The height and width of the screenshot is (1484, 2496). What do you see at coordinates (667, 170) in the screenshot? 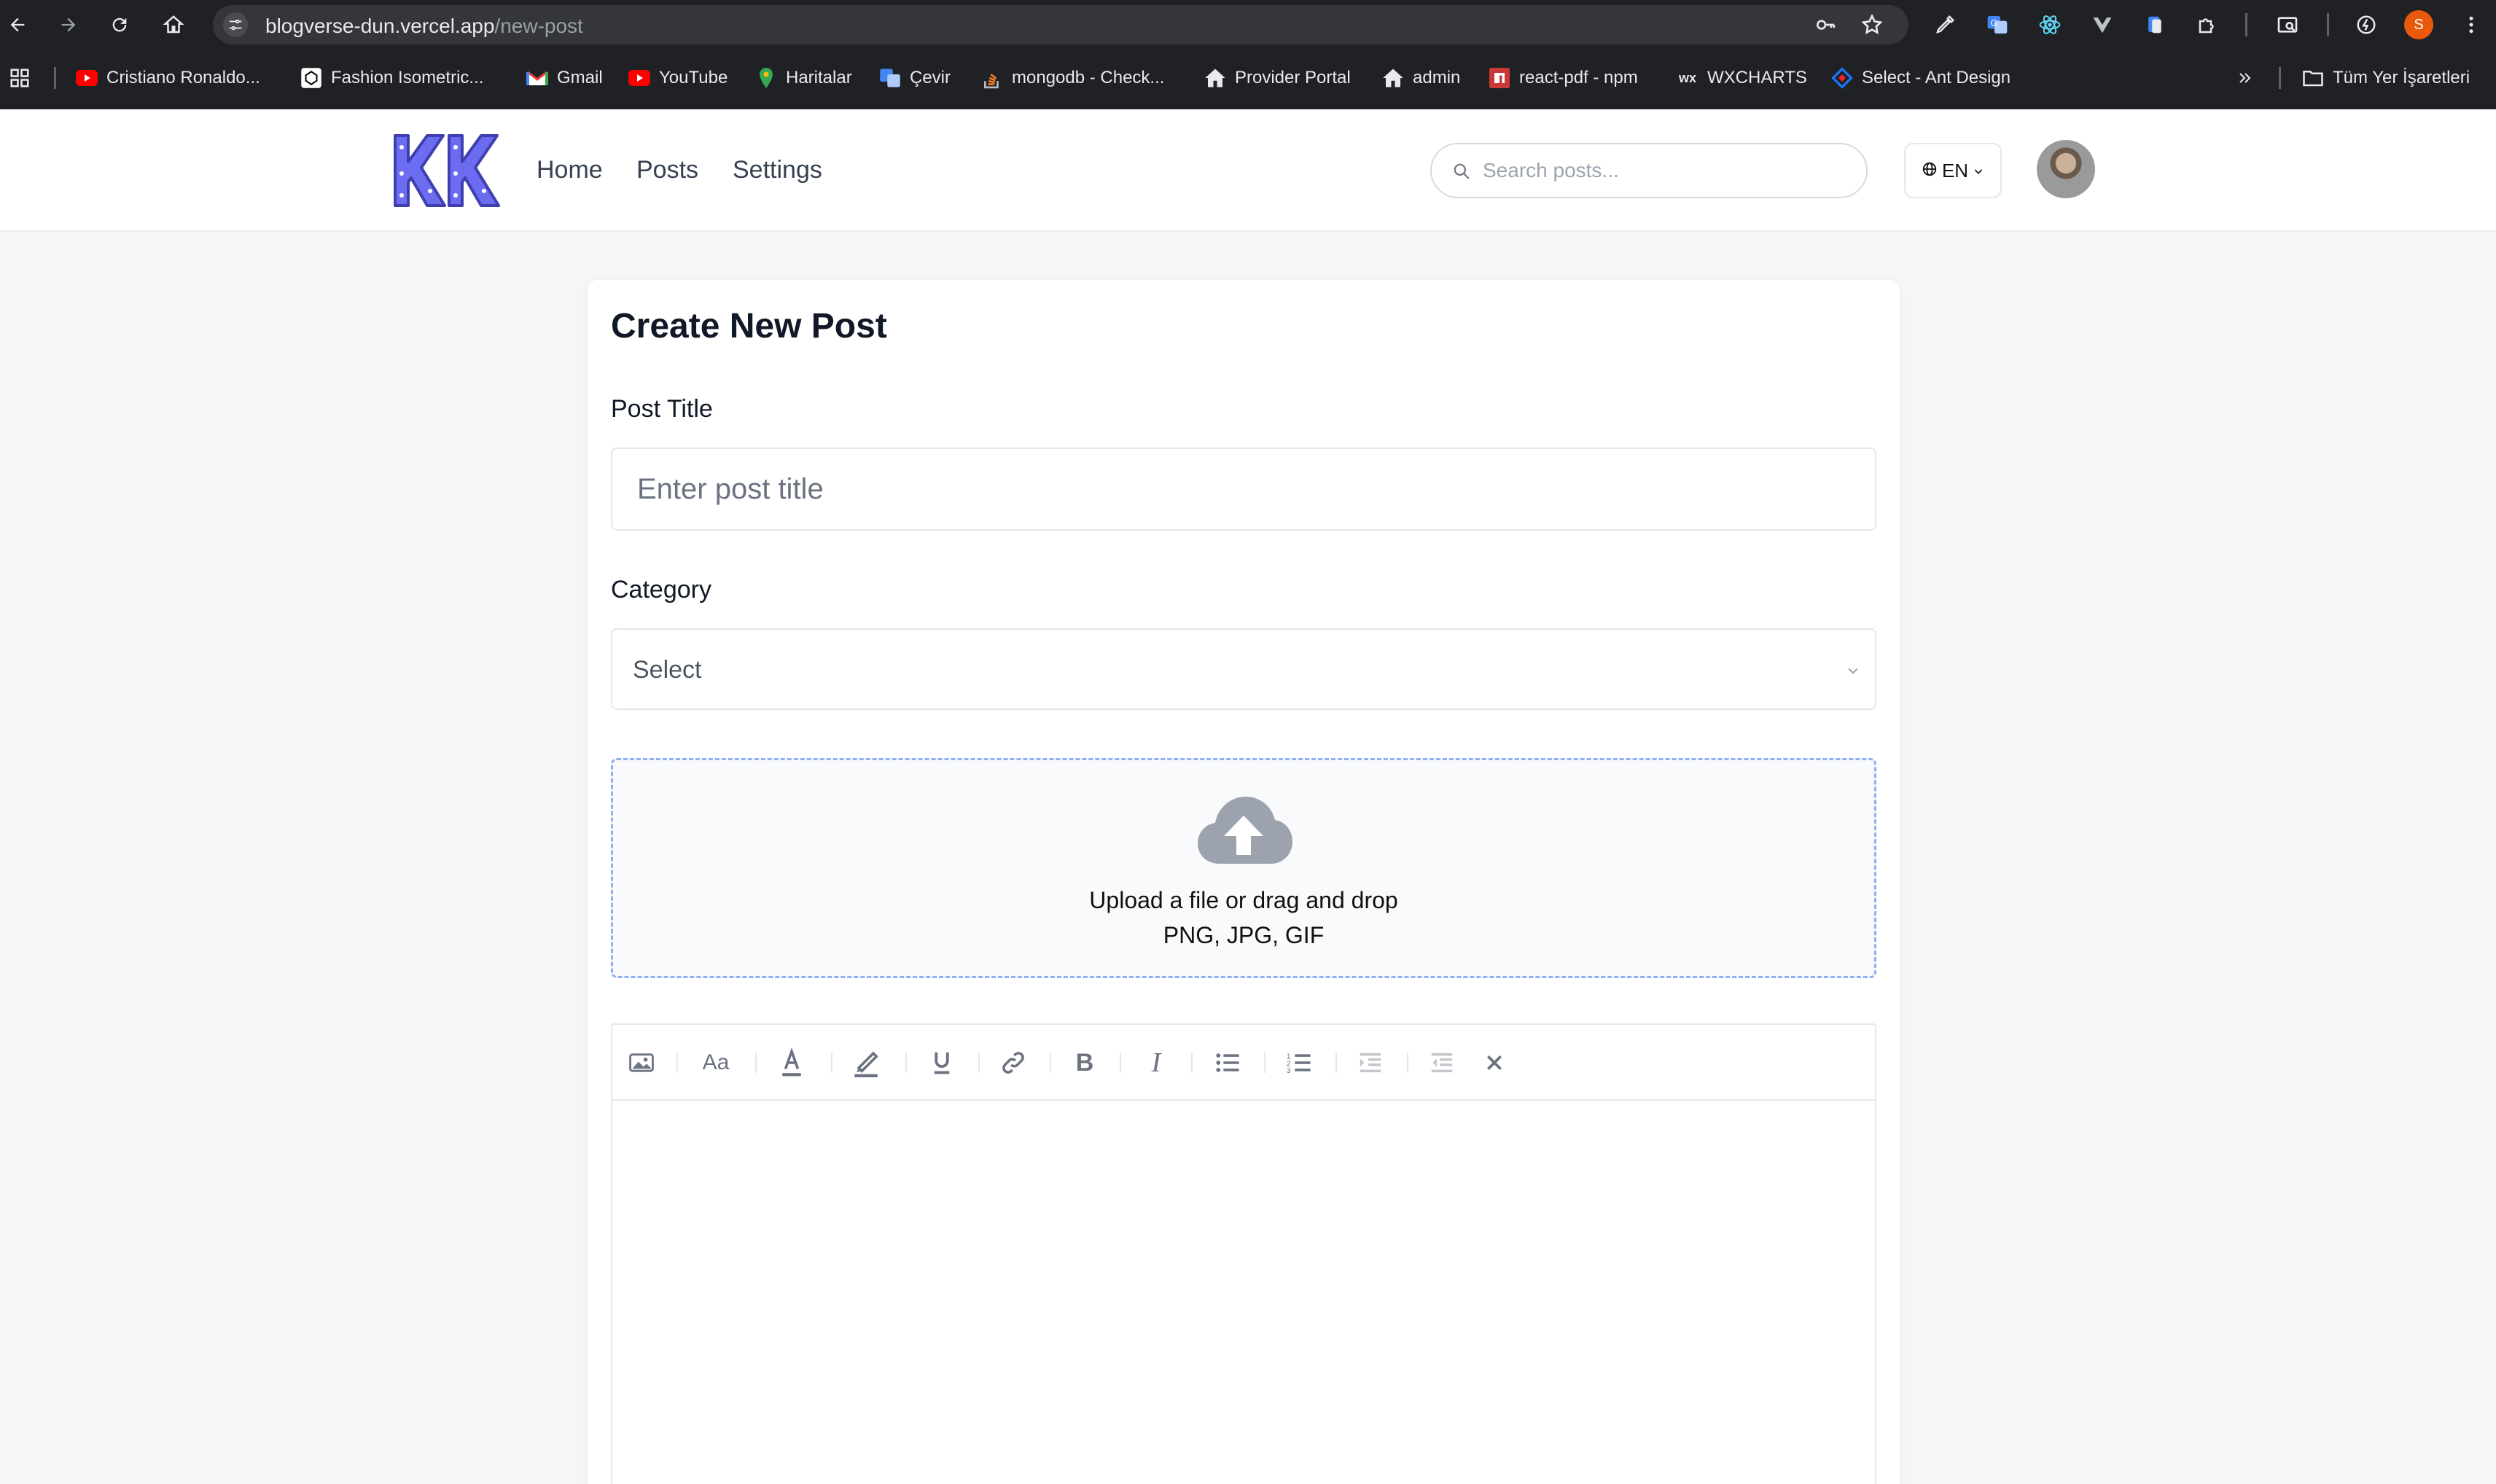
I see `nav-posts-link: Posts` at bounding box center [667, 170].